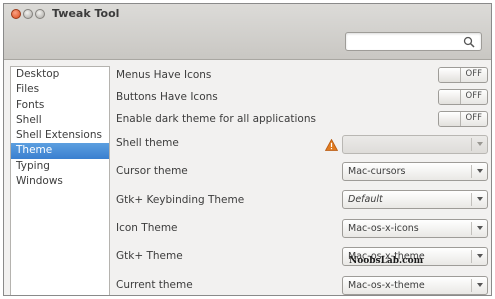  I want to click on maximize-window-button, so click(40, 14).